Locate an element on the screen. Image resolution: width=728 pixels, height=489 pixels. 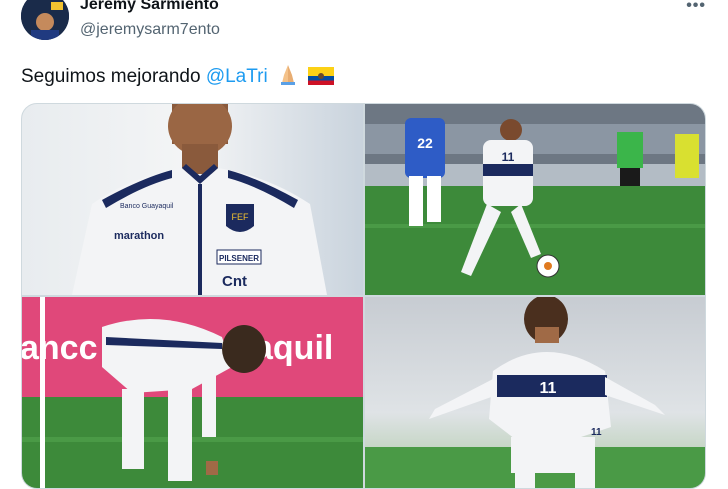
more-options-icon: ••• is located at coordinates (696, 7).